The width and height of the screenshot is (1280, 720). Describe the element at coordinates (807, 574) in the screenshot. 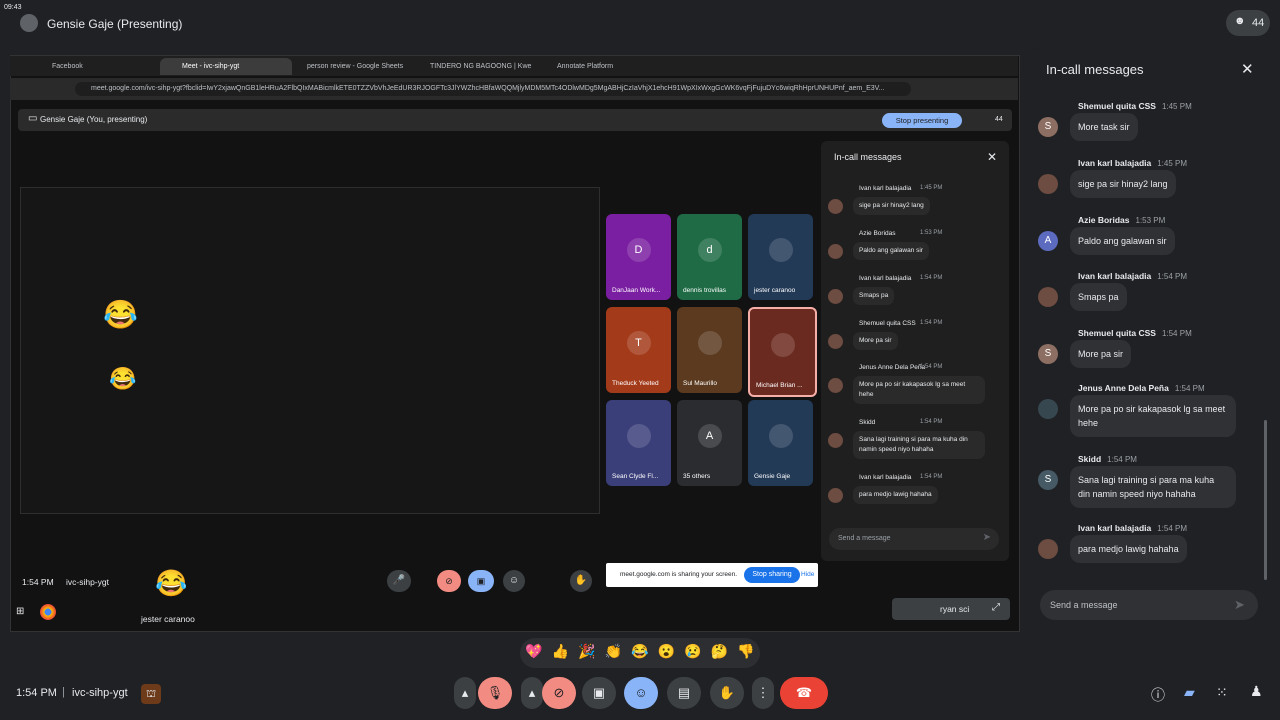

I see `hide-button: Hide` at that location.